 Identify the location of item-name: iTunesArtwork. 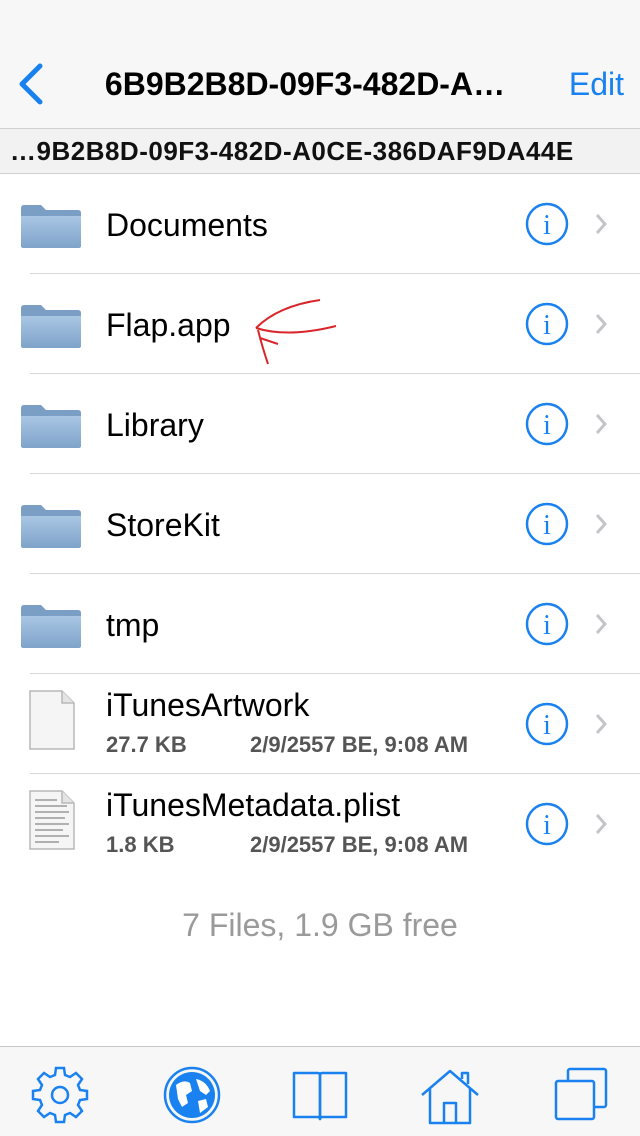
(208, 705).